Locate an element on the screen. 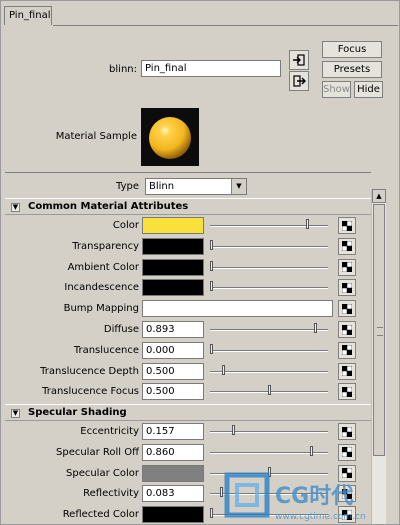 The height and width of the screenshot is (525, 400). diffuse-map-button is located at coordinates (347, 329).